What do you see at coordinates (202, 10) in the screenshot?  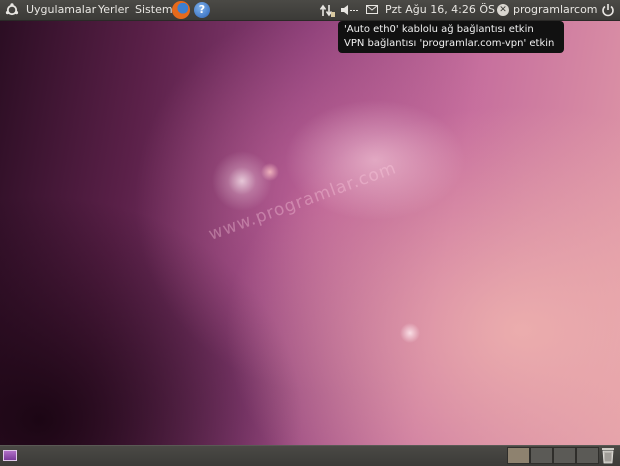 I see `help-icon: ?` at bounding box center [202, 10].